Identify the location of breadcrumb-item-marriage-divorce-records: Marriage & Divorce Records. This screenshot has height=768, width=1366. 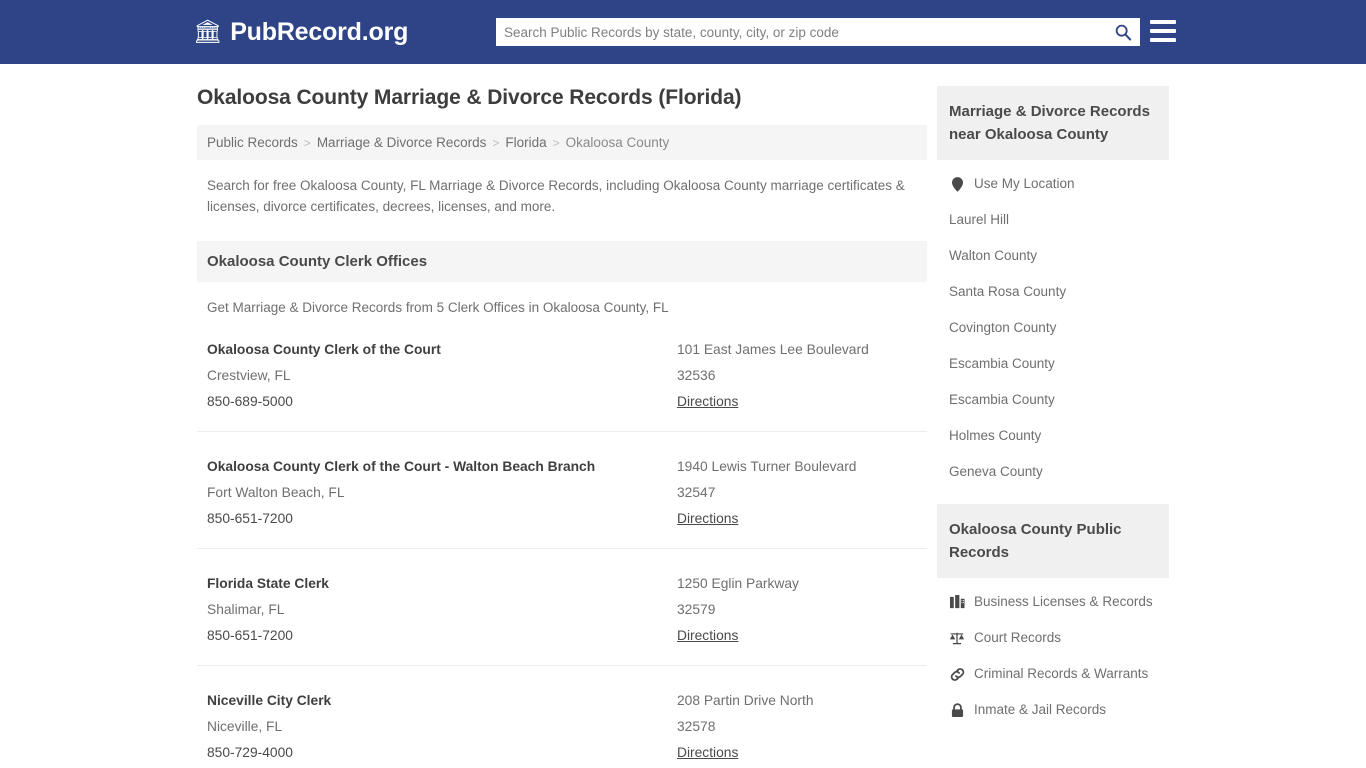
(402, 142).